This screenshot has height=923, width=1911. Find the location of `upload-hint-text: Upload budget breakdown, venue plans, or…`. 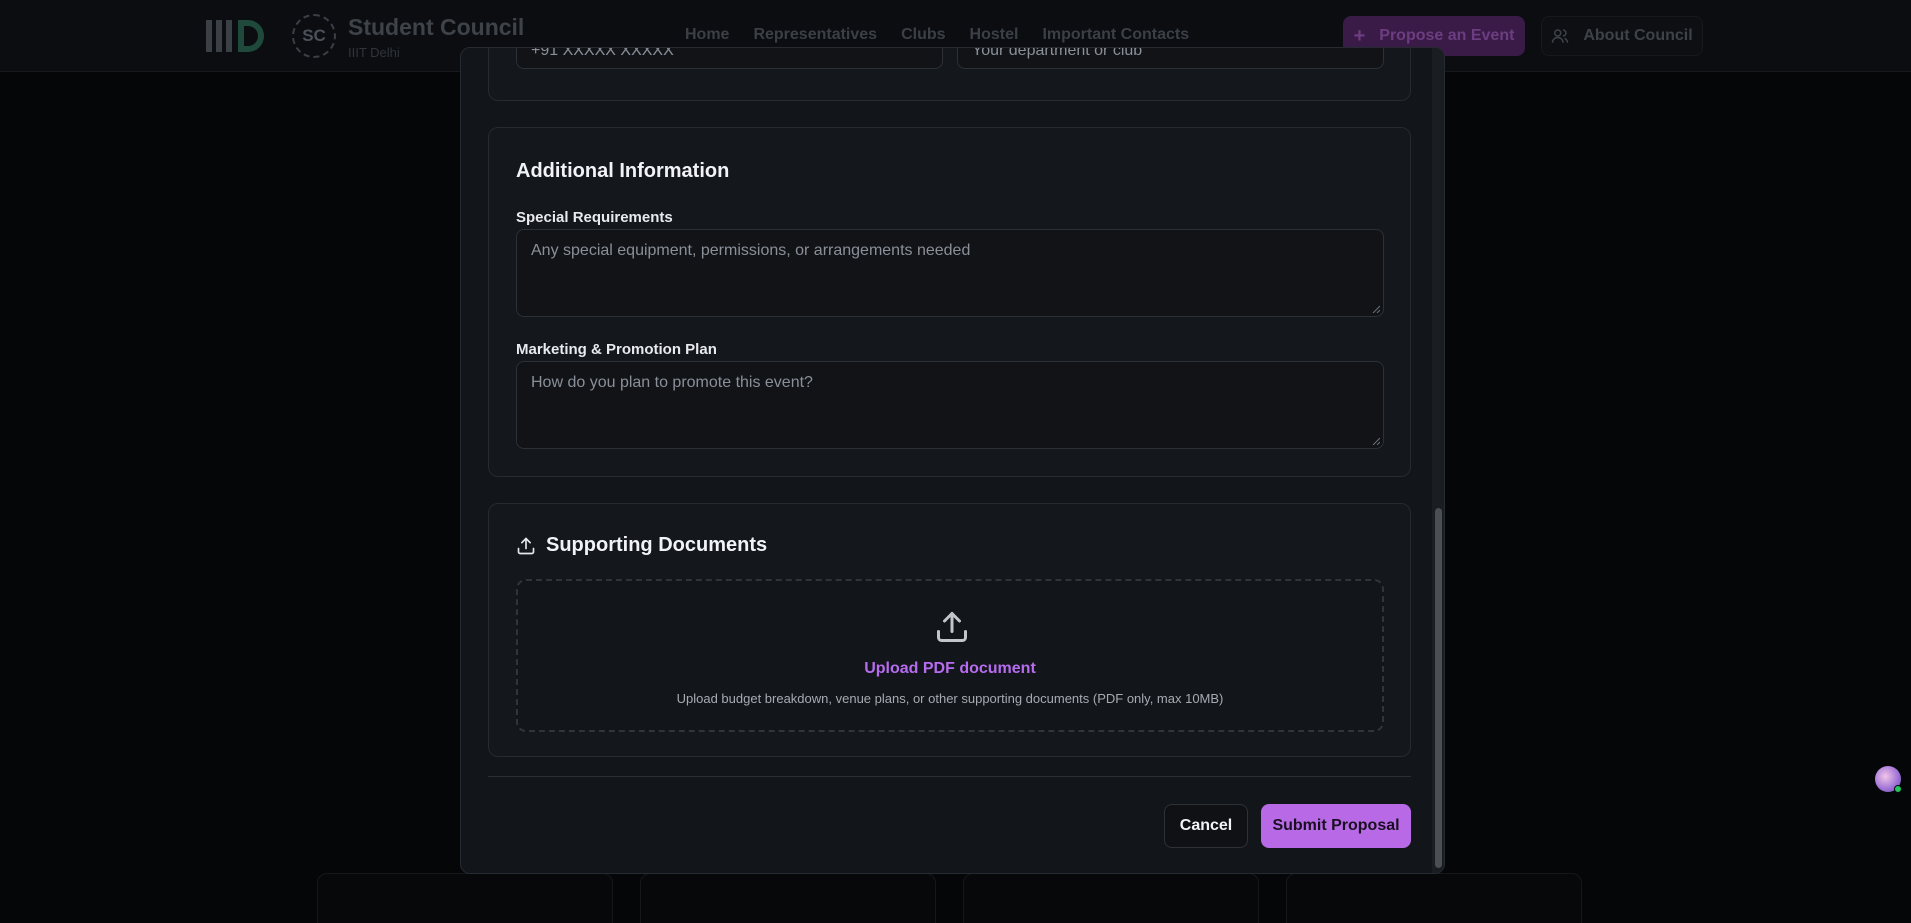

upload-hint-text: Upload budget breakdown, venue plans, or… is located at coordinates (950, 698).